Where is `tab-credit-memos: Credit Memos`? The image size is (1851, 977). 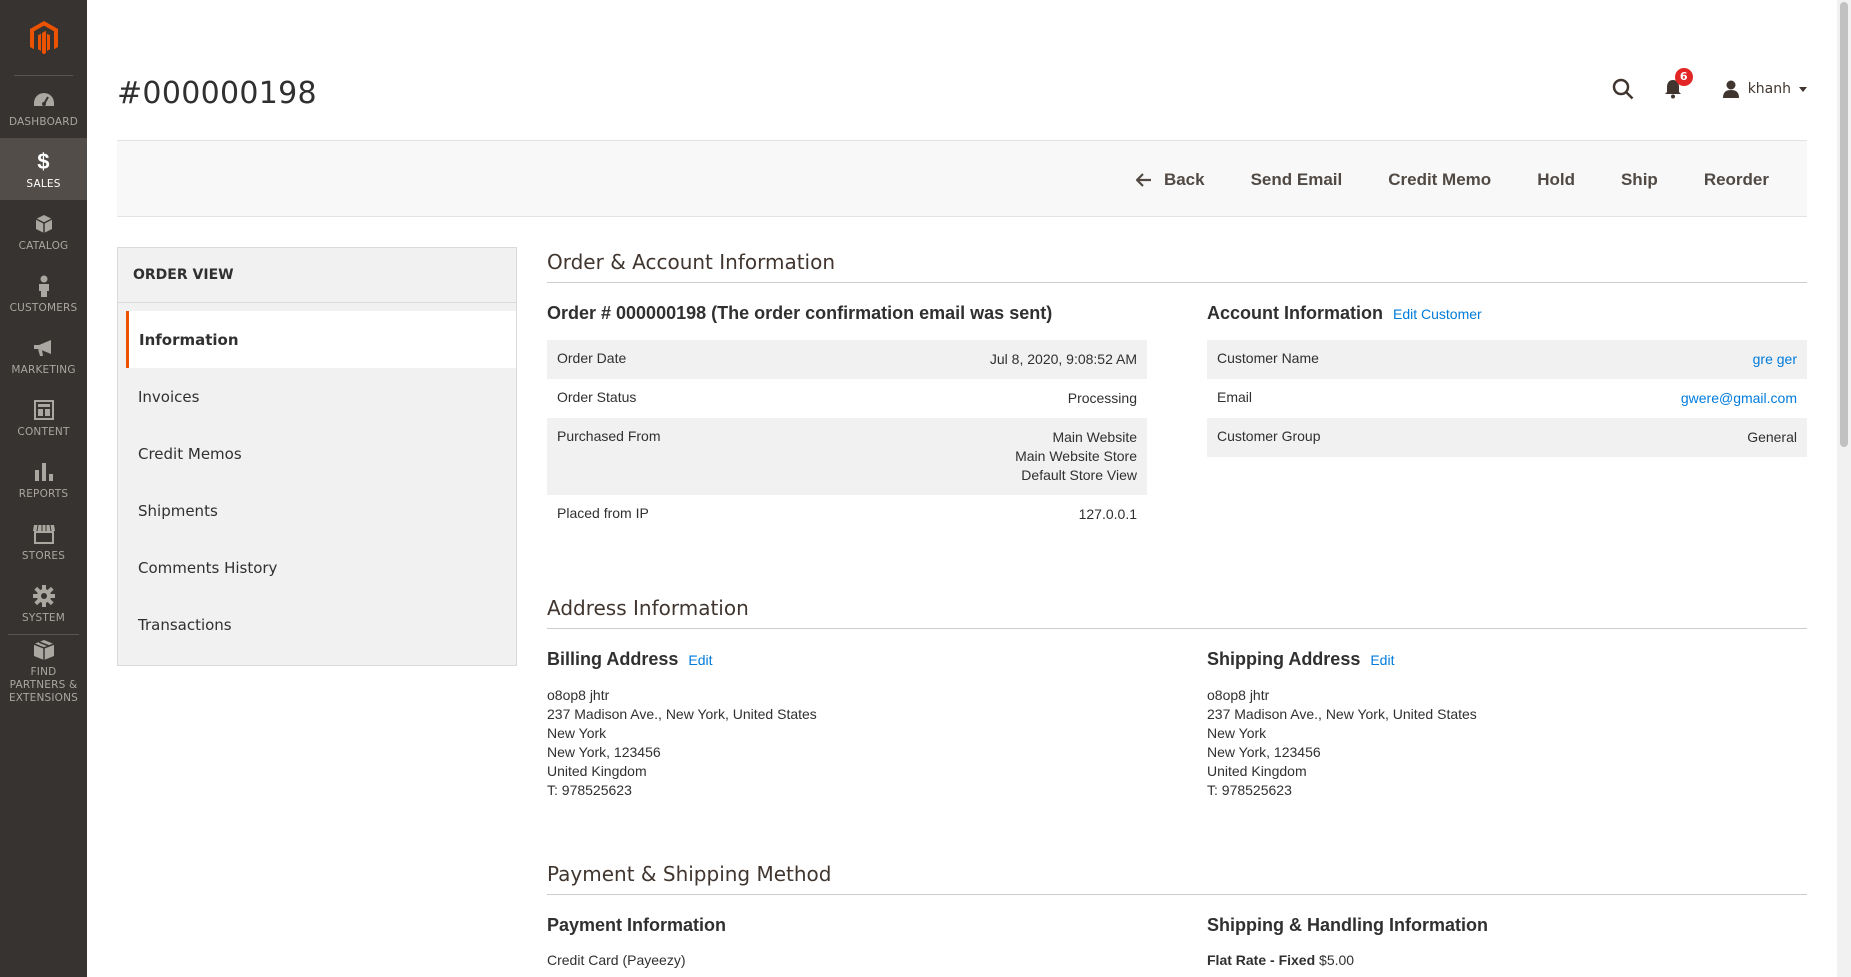
tab-credit-memos: Credit Memos is located at coordinates (317, 453).